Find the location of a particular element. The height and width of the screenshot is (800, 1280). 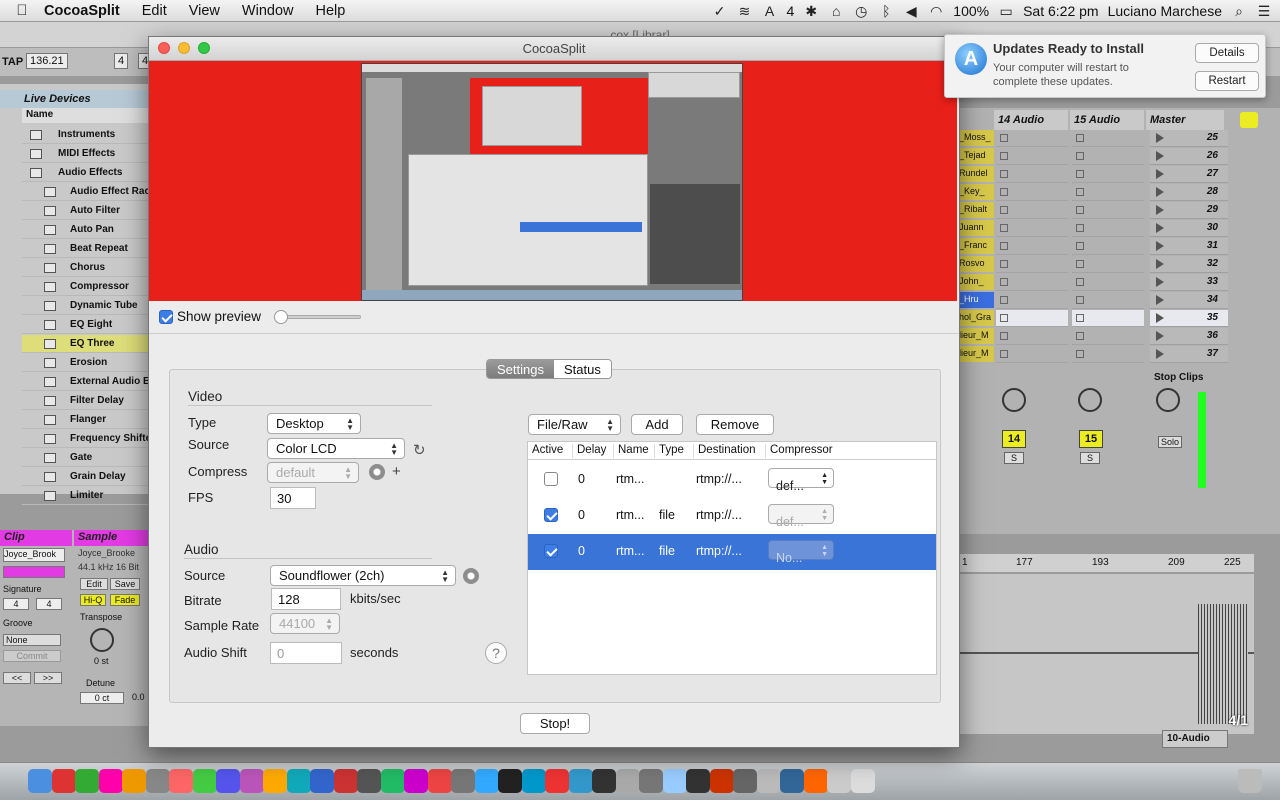

time-machine-icon: ◷ is located at coordinates (861, 11).